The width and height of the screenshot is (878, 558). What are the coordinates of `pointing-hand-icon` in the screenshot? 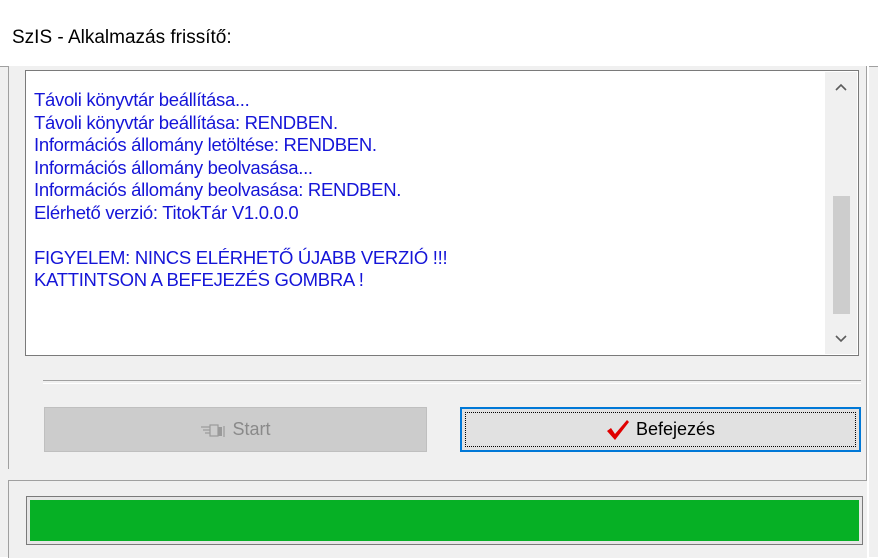 It's located at (213, 430).